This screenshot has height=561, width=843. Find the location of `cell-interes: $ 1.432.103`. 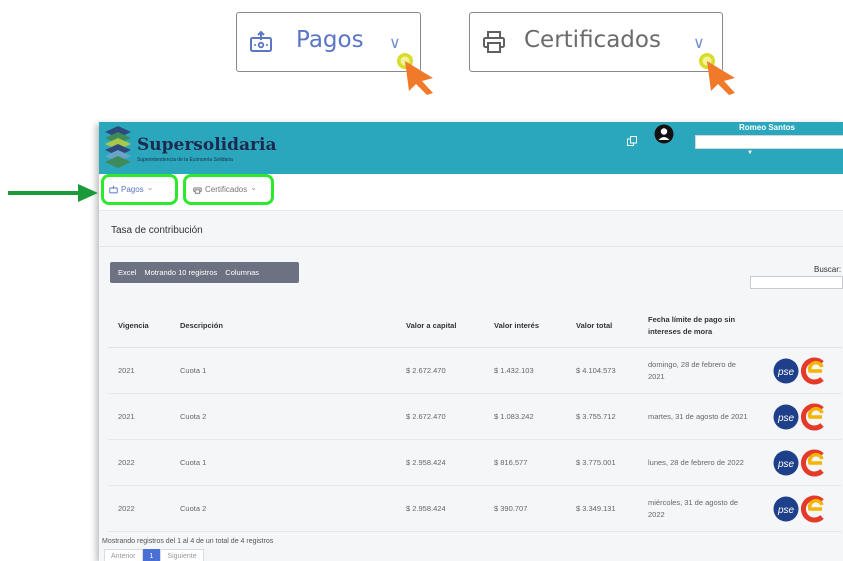

cell-interes: $ 1.432.103 is located at coordinates (525, 370).